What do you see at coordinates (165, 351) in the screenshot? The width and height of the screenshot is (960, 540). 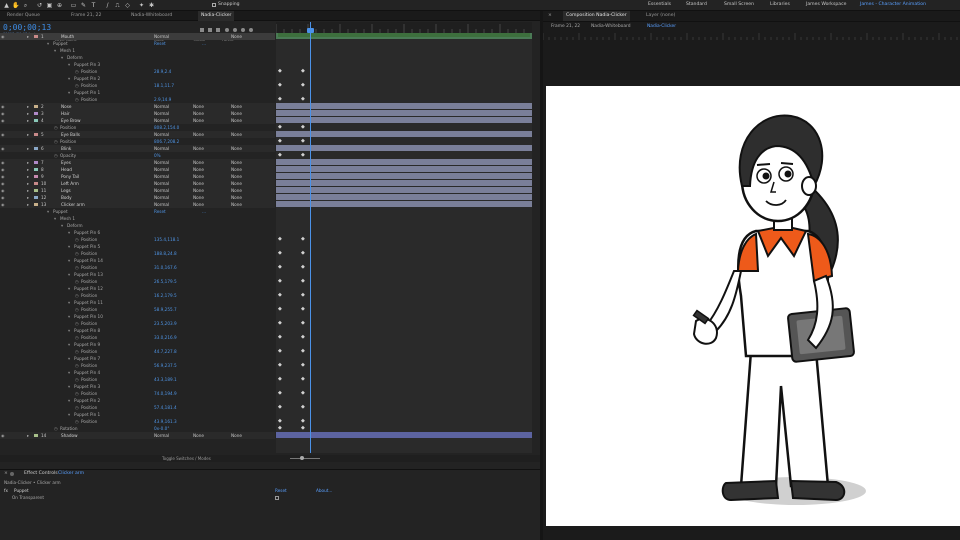 I see `property-value: 44.7,227.8` at bounding box center [165, 351].